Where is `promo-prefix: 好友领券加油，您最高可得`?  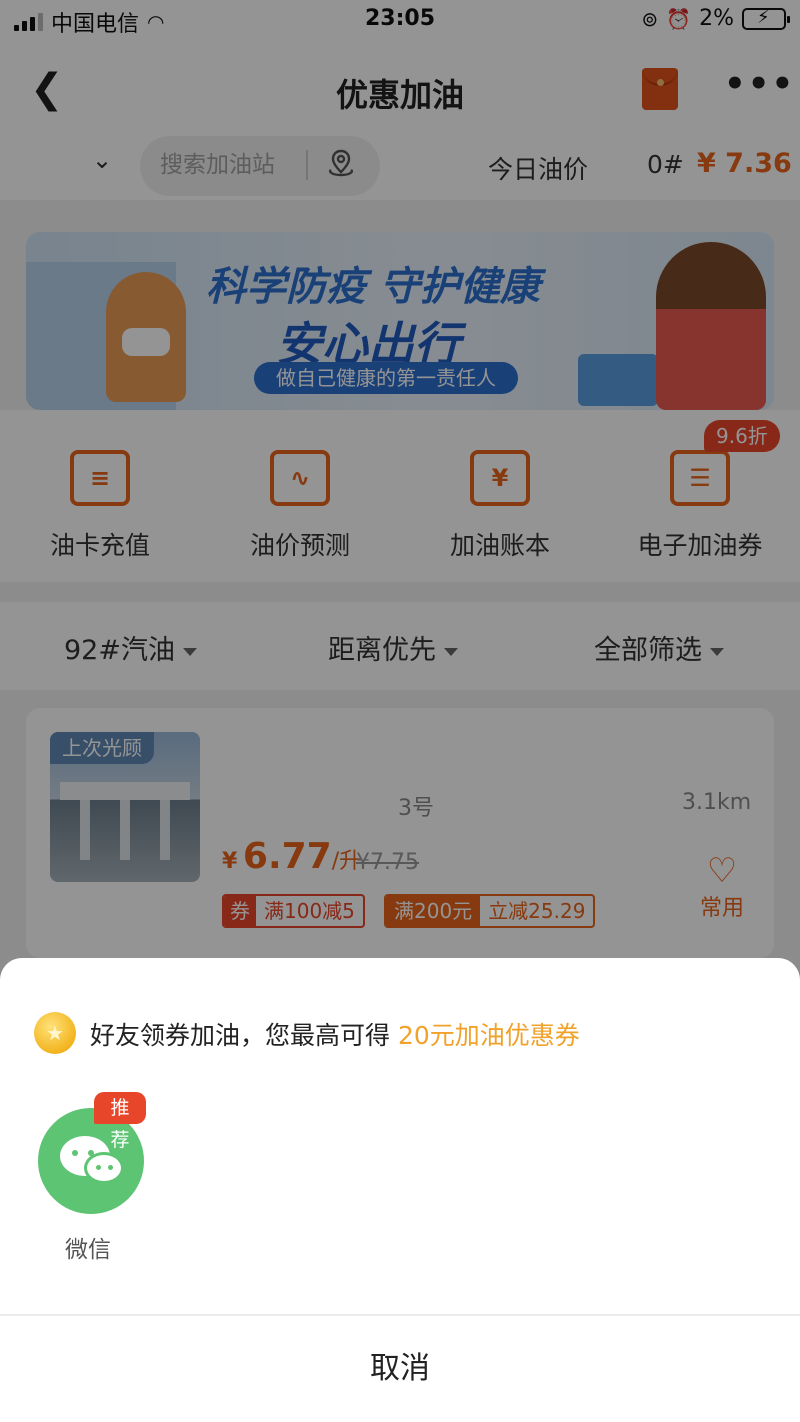
promo-prefix: 好友领券加油，您最高可得 is located at coordinates (244, 1035).